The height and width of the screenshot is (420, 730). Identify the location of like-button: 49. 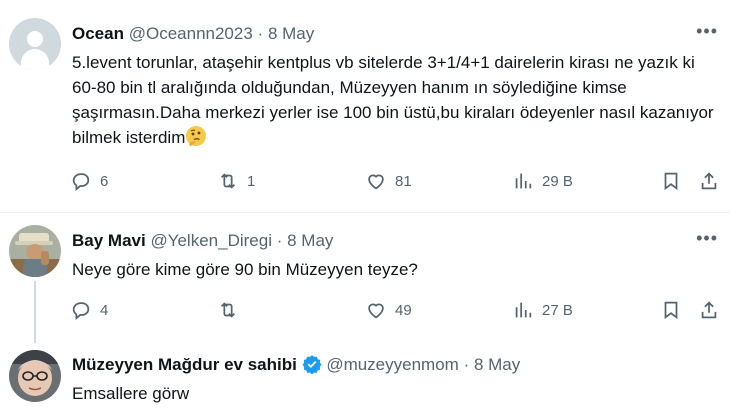
(388, 310).